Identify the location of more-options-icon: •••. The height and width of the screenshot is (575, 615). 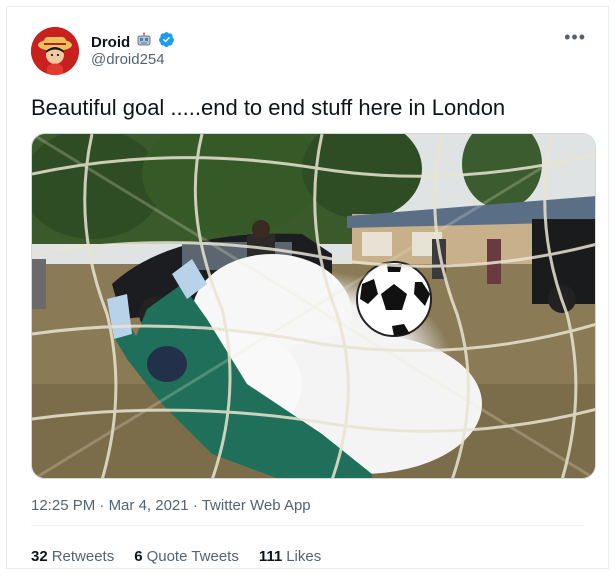
(575, 37).